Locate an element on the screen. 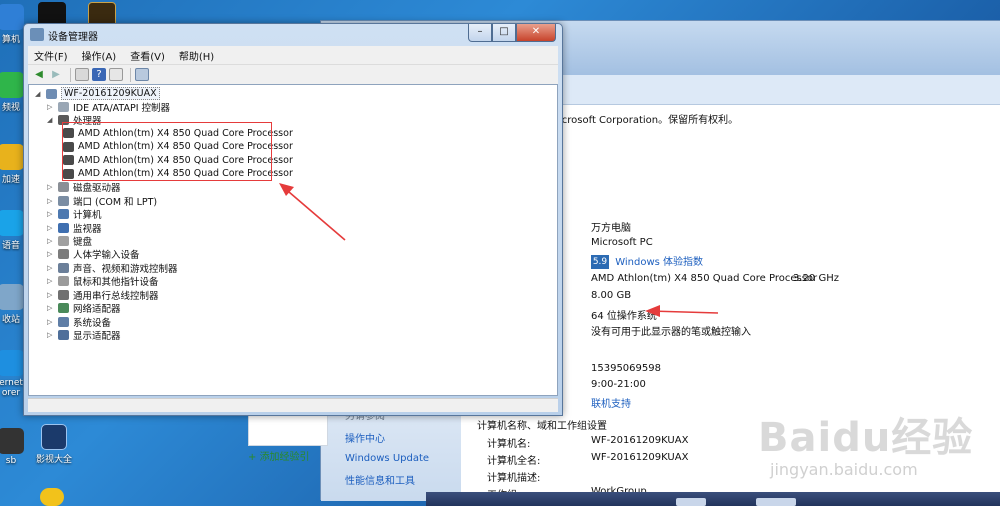 This screenshot has width=1000, height=506. performance-tools-link: 性能信息和工具 is located at coordinates (391, 479).